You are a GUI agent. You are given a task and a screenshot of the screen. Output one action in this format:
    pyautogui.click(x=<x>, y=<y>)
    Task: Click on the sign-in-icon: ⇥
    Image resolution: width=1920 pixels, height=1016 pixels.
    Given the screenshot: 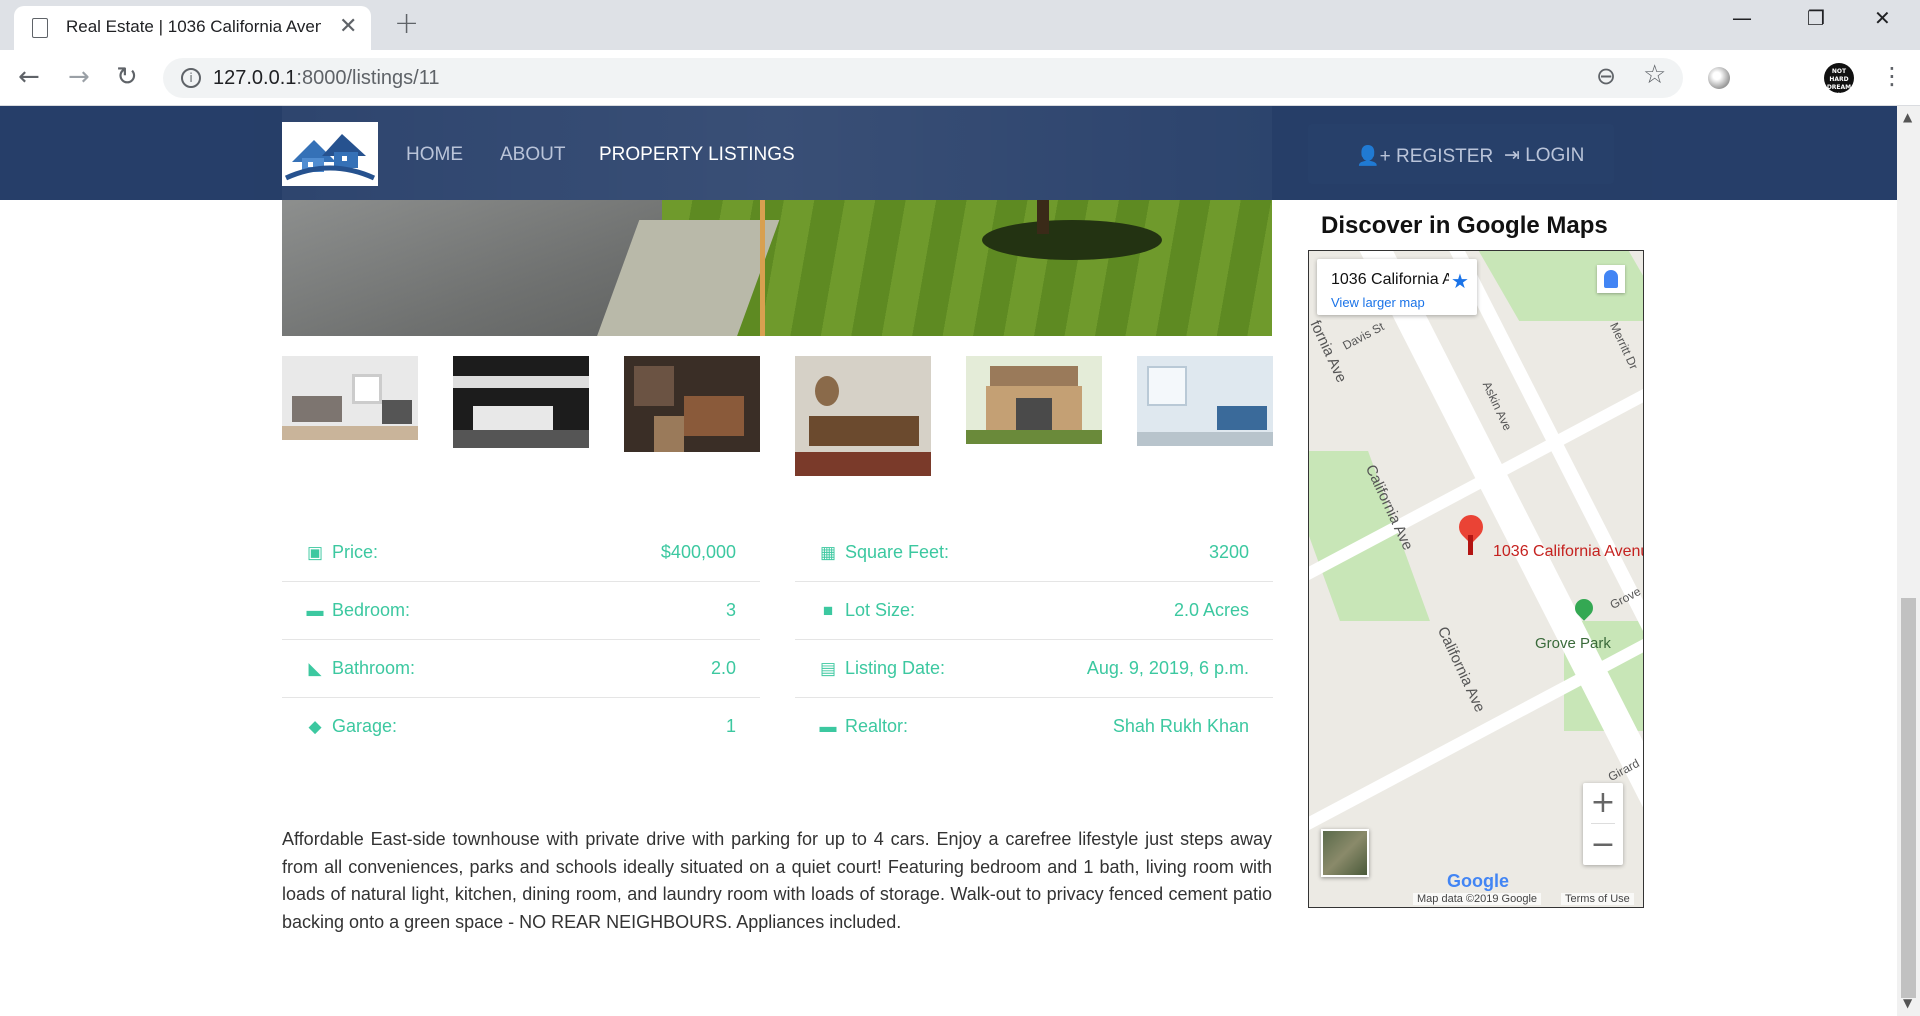 What is the action you would take?
    pyautogui.click(x=1512, y=155)
    